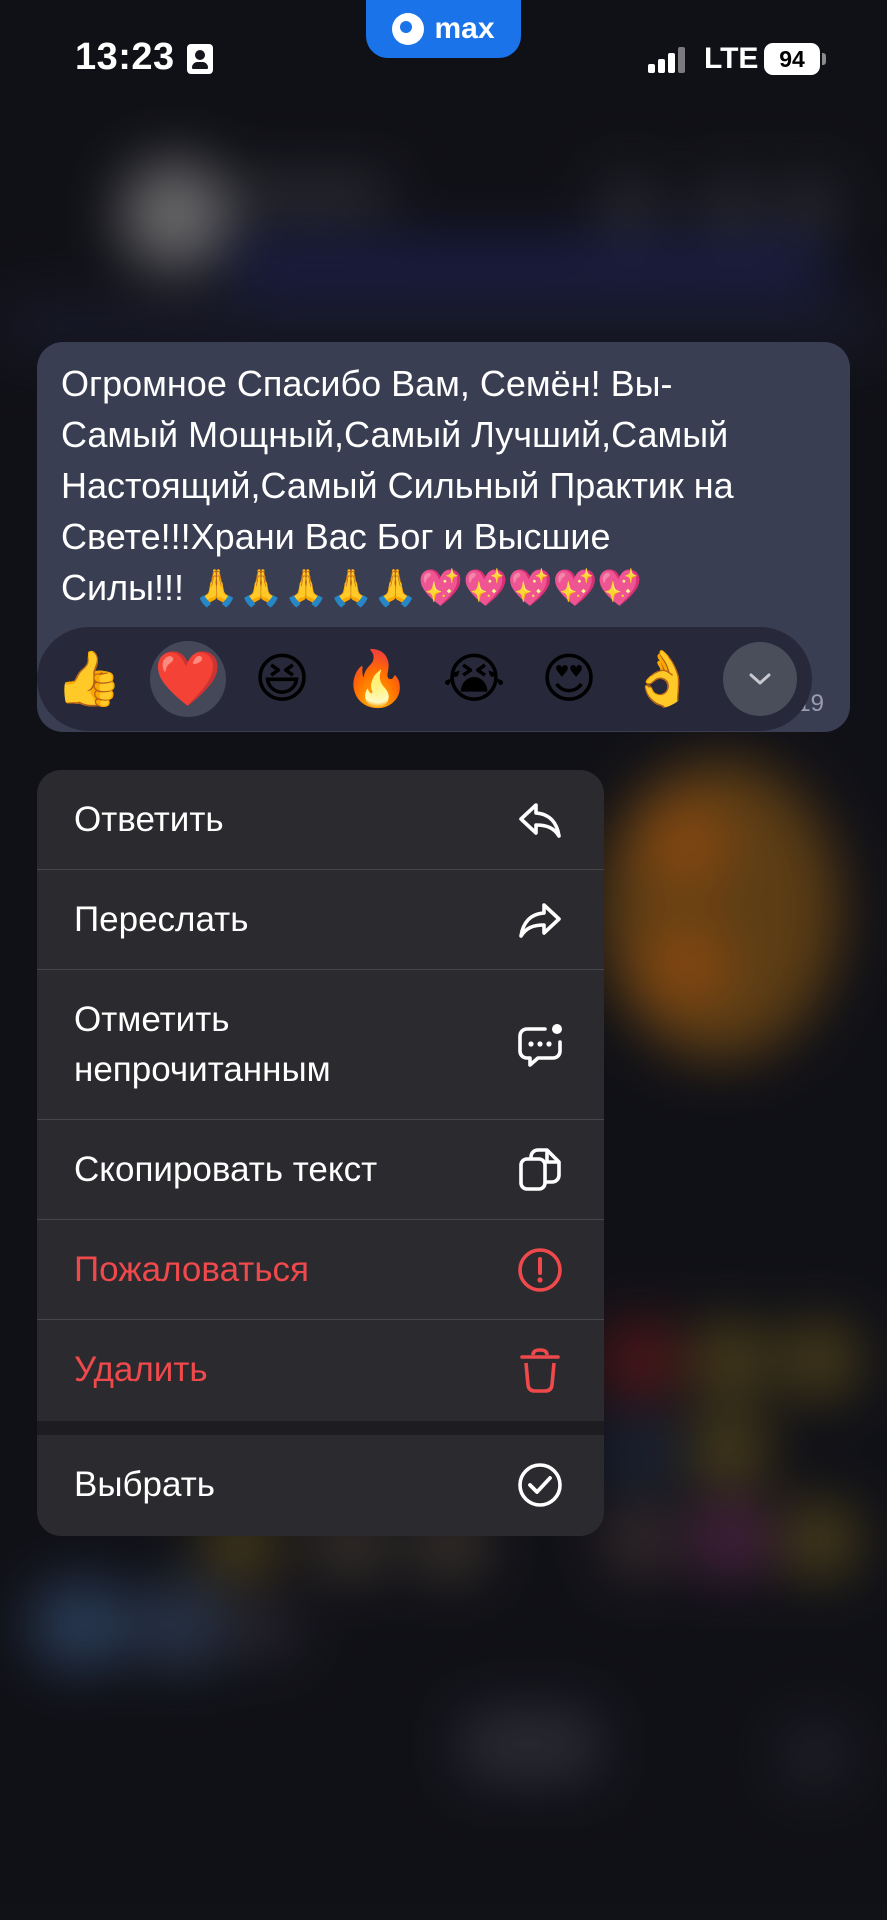 This screenshot has height=1920, width=887. What do you see at coordinates (540, 920) in the screenshot?
I see `forward-icon` at bounding box center [540, 920].